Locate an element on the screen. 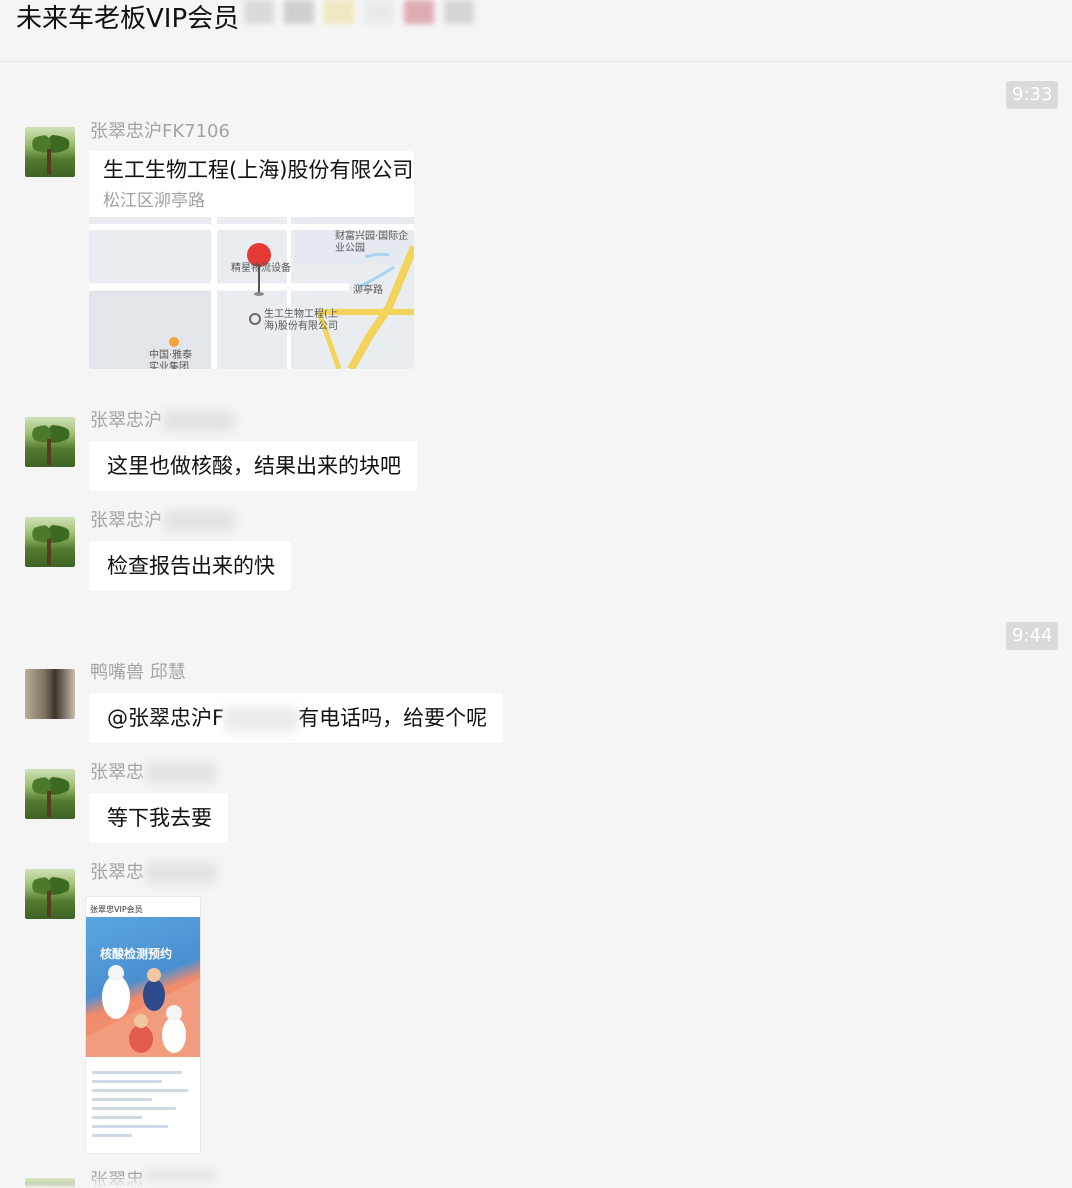  sender-name: 张翠忠沪FK7106 is located at coordinates (160, 131).